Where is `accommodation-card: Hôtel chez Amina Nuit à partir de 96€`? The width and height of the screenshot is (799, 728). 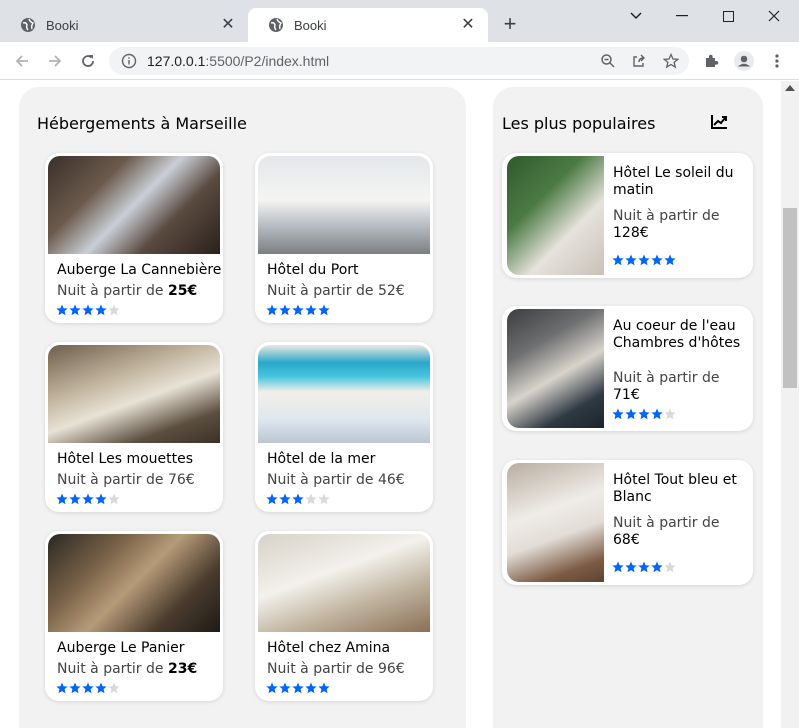 accommodation-card: Hôtel chez Amina Nuit à partir de 96€ is located at coordinates (344, 616).